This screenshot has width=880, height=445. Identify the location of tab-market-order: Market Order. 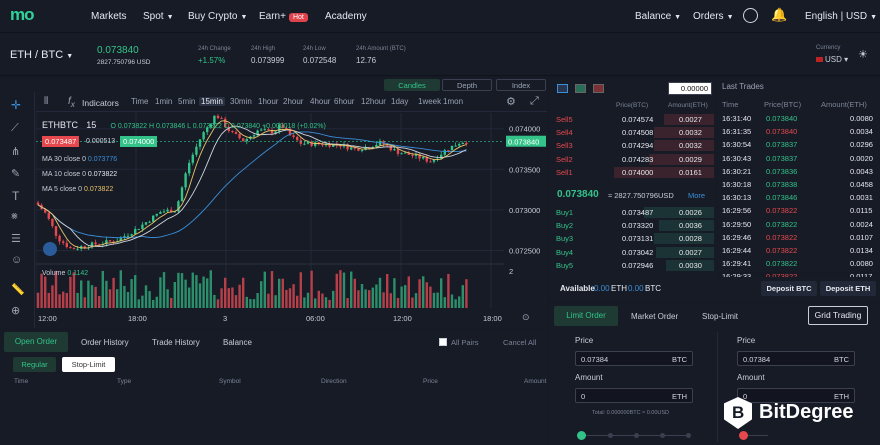
(654, 316).